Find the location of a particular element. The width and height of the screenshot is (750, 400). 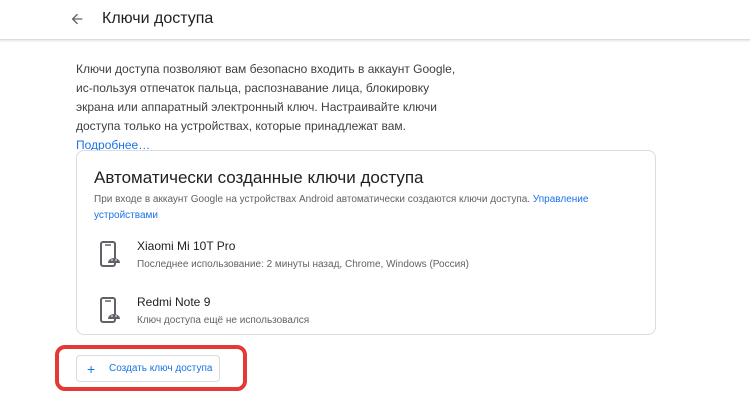

back-button is located at coordinates (77, 19).